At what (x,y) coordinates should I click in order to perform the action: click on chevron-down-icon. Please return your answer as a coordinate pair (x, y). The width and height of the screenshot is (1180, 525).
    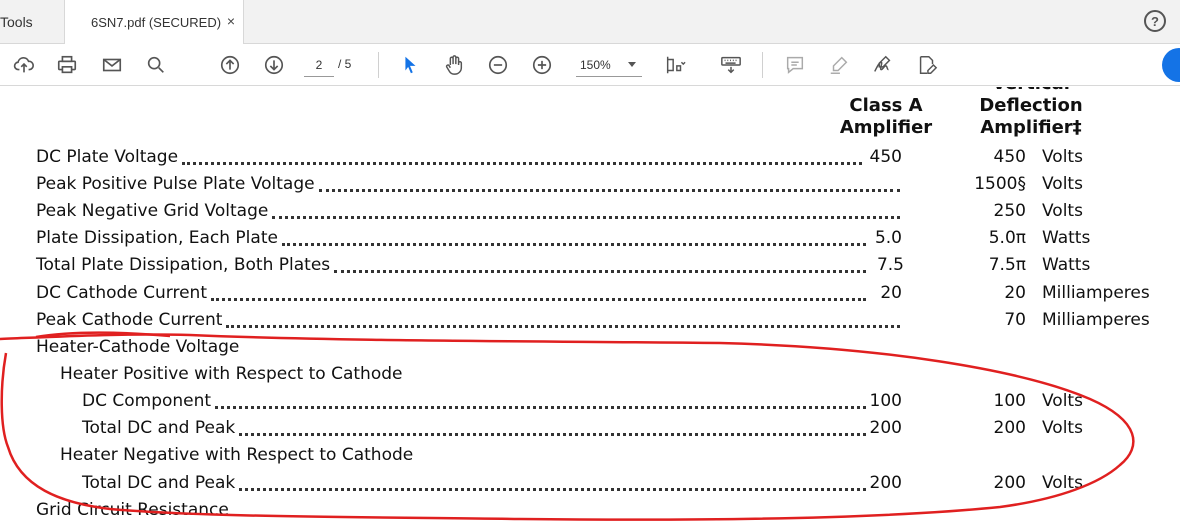
    Looking at the image, I should click on (632, 64).